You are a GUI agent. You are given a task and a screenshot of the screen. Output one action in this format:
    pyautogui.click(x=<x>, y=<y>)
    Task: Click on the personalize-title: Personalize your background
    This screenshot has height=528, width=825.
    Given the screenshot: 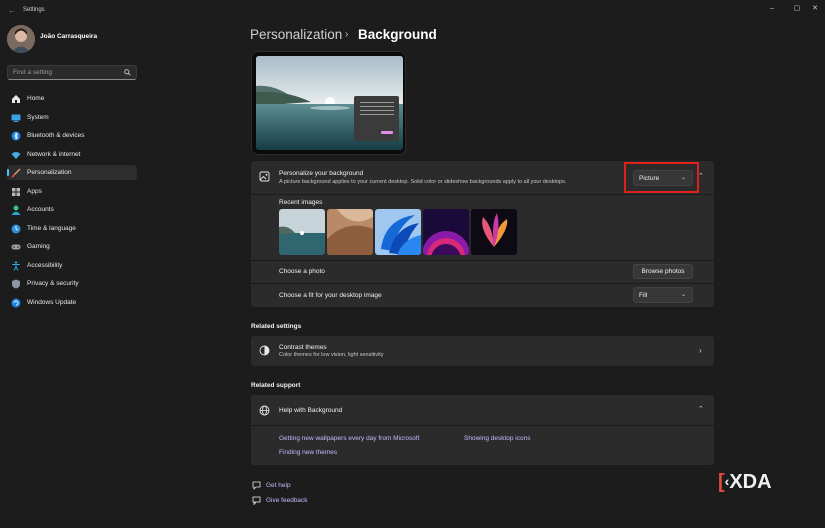 What is the action you would take?
    pyautogui.click(x=321, y=173)
    